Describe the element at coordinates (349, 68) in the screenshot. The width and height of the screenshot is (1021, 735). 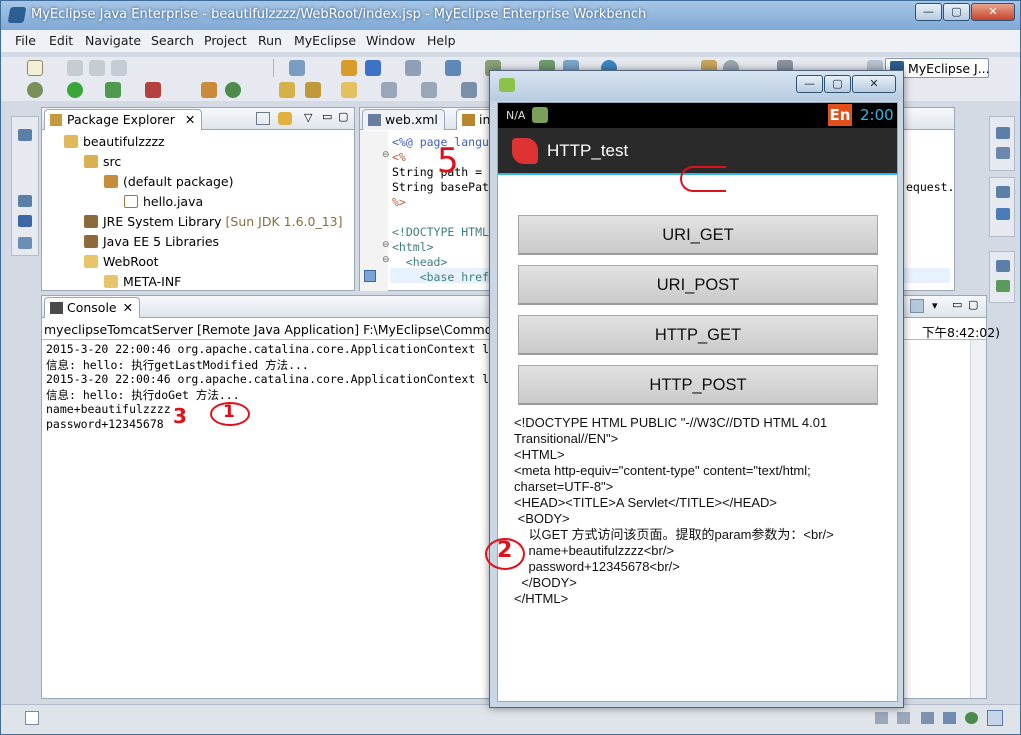
I see `package-icon` at that location.